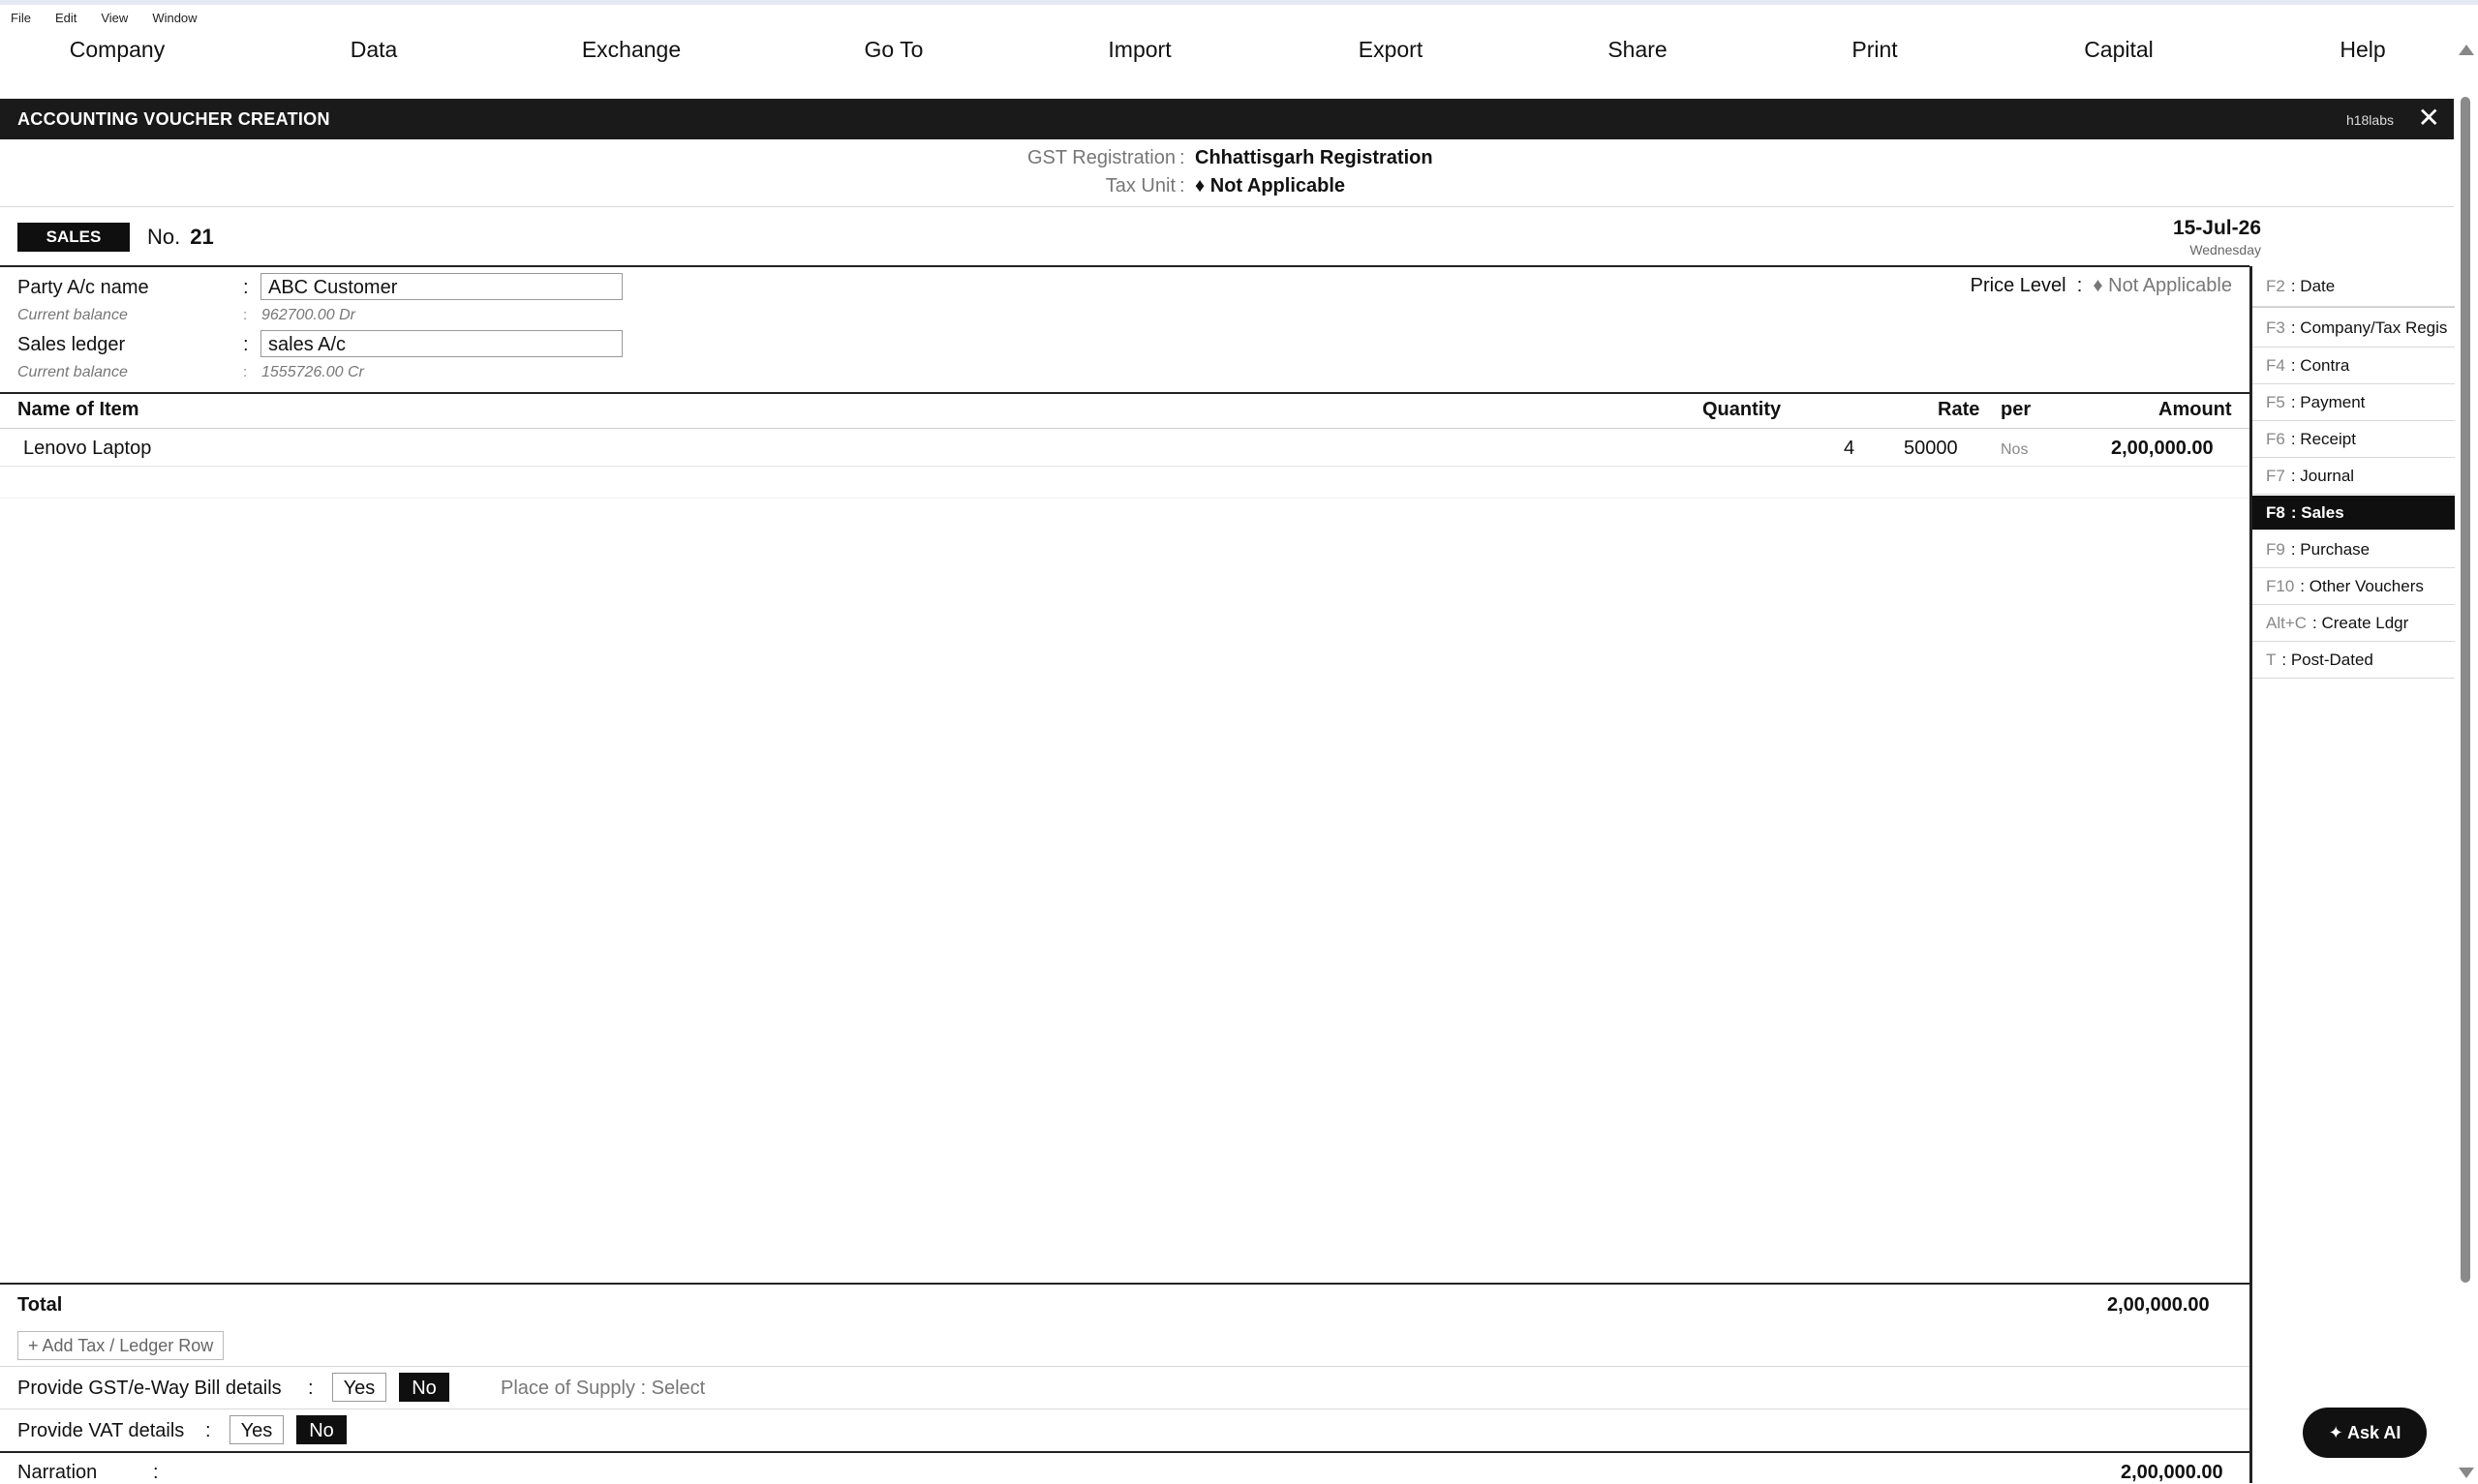 This screenshot has width=2478, height=1484. What do you see at coordinates (894, 50) in the screenshot?
I see `menu-go-to: Go To` at bounding box center [894, 50].